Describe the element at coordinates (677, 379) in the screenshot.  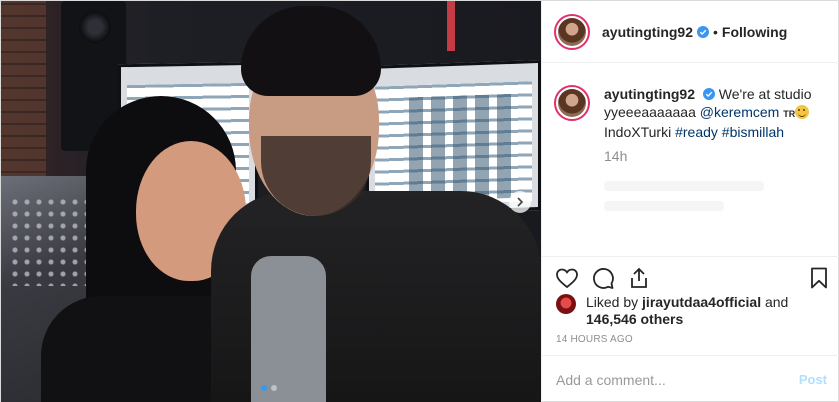
I see `add-comment-input` at that location.